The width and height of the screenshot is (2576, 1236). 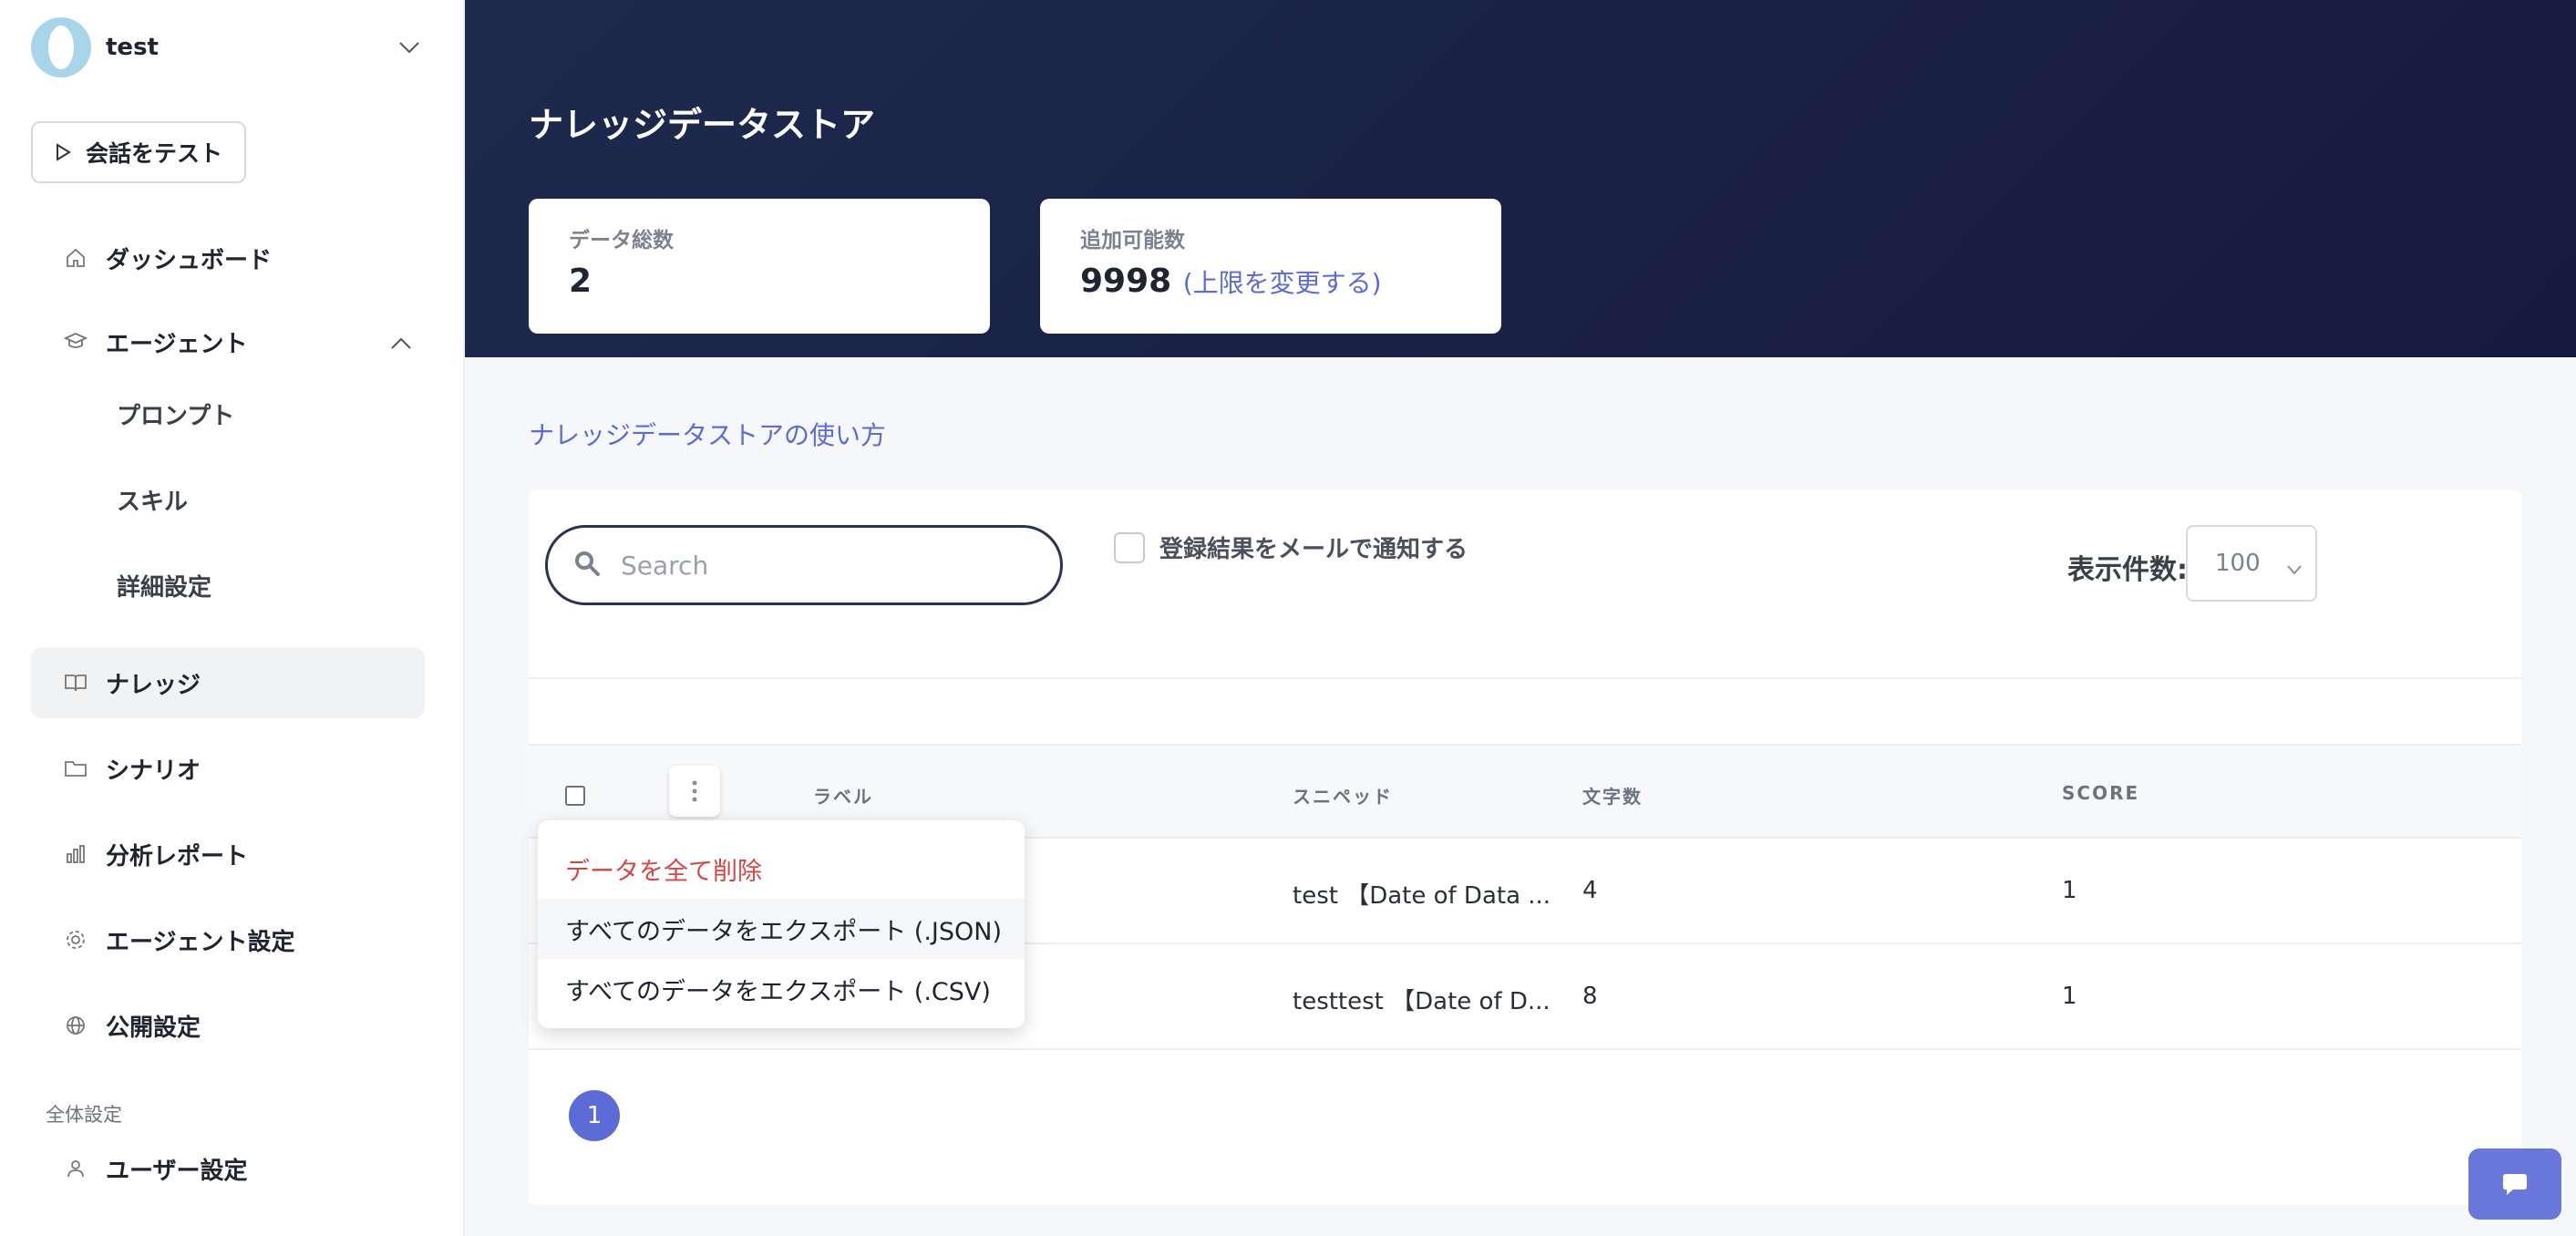 I want to click on cell-chars: 4, so click(x=1590, y=890).